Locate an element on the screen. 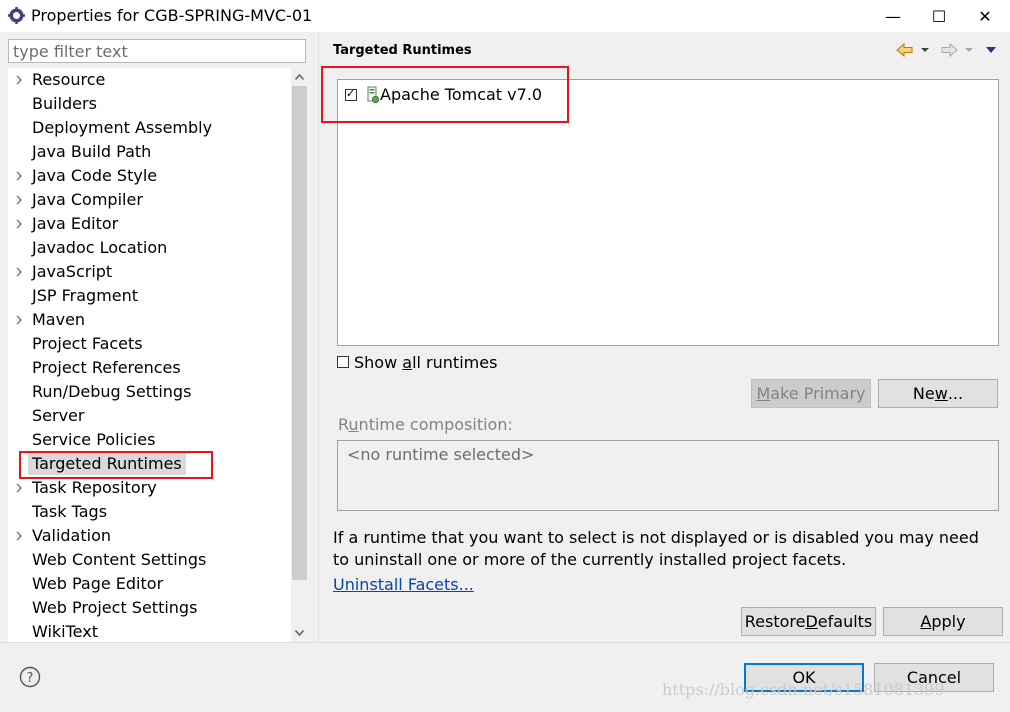 The height and width of the screenshot is (712, 1010). tree-item: Java Code Style is located at coordinates (151, 176).